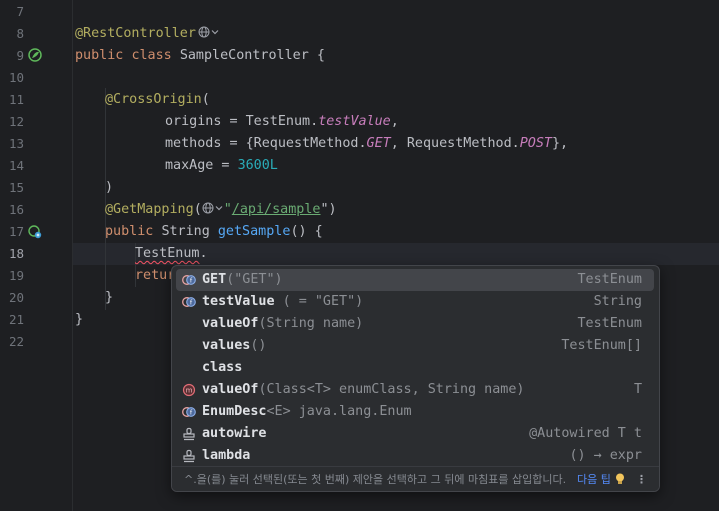  I want to click on line-number: 9, so click(20, 55).